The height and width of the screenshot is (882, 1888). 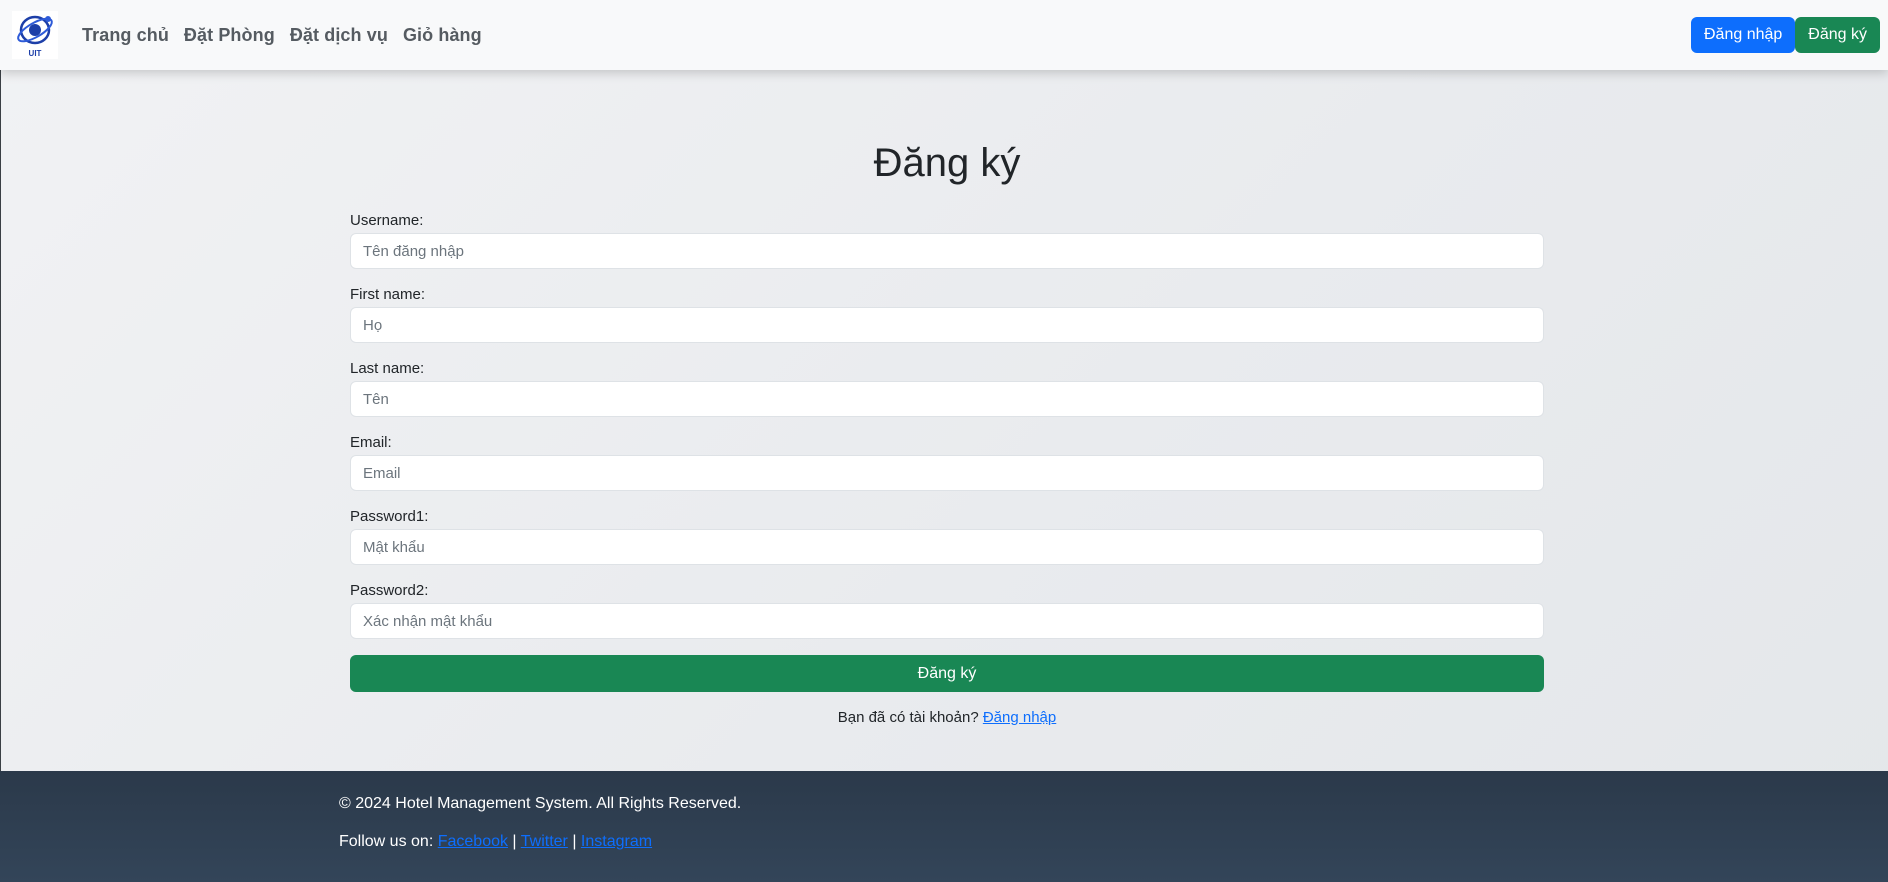 I want to click on window-edge, so click(x=0, y=420).